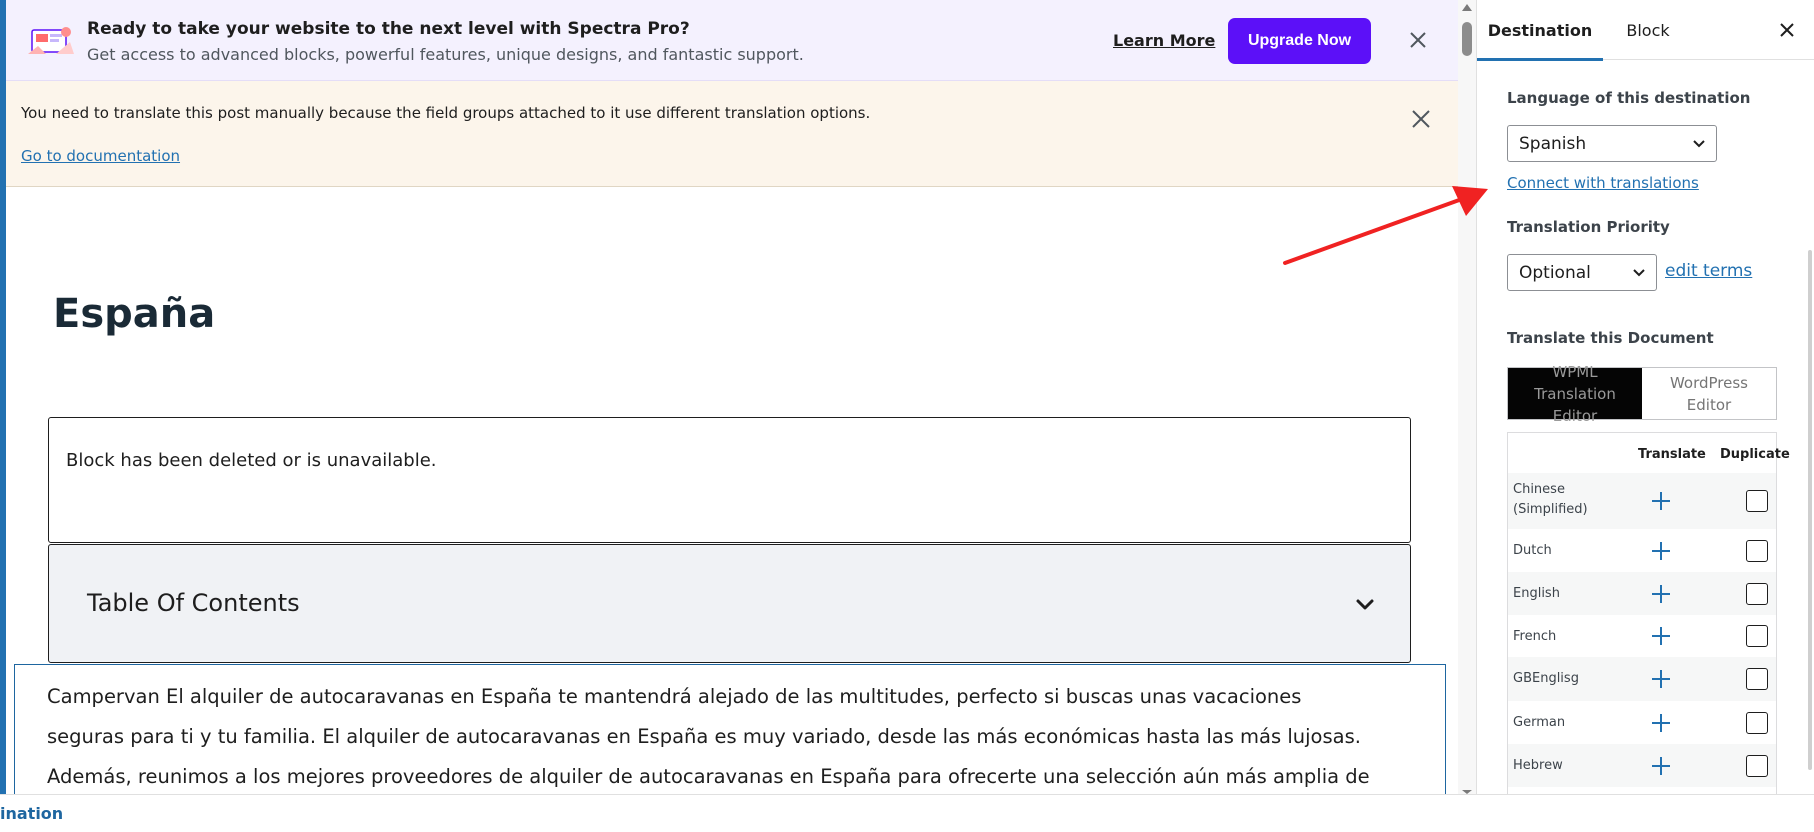 This screenshot has width=1814, height=832. What do you see at coordinates (1672, 454) in the screenshot?
I see `translate-column-header: Translate` at bounding box center [1672, 454].